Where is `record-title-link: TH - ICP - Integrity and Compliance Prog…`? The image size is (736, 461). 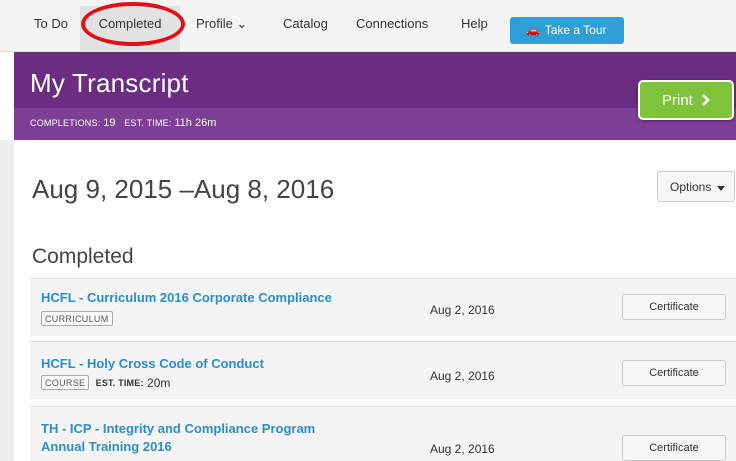
record-title-link: TH - ICP - Integrity and Compliance Prog… is located at coordinates (178, 428).